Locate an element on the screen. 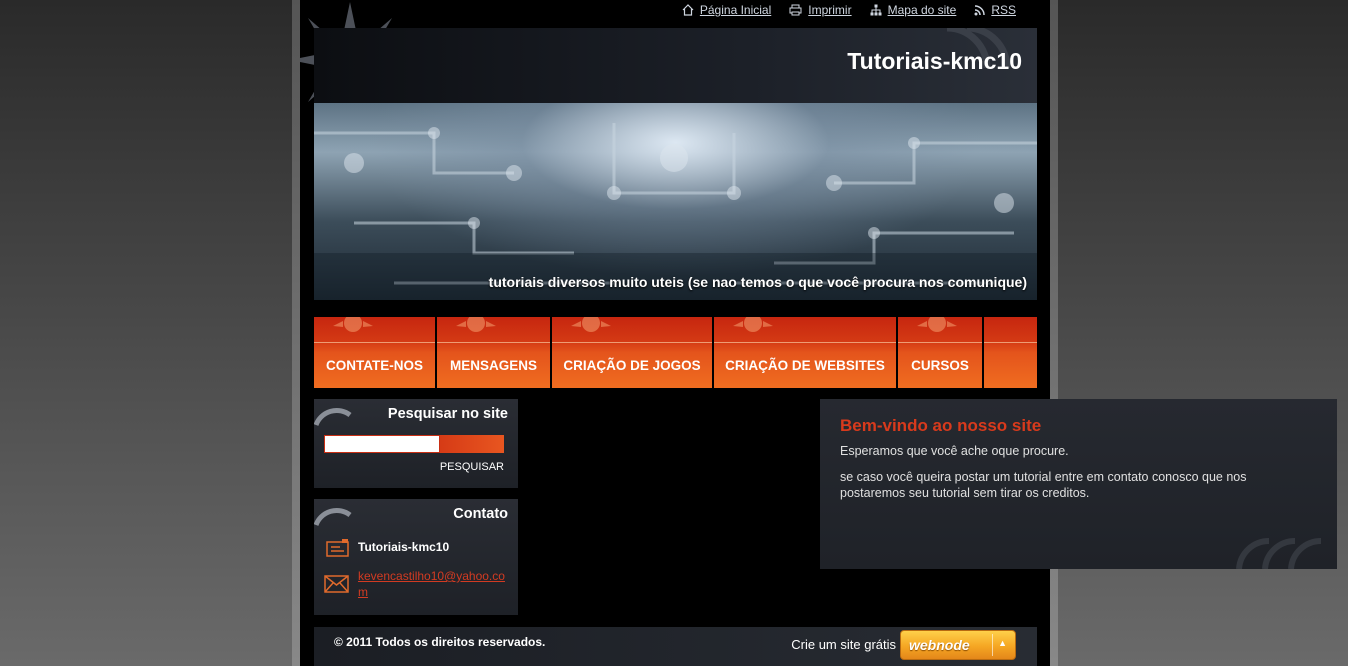 The image size is (1348, 666). print-link-label: Imprimir is located at coordinates (830, 10).